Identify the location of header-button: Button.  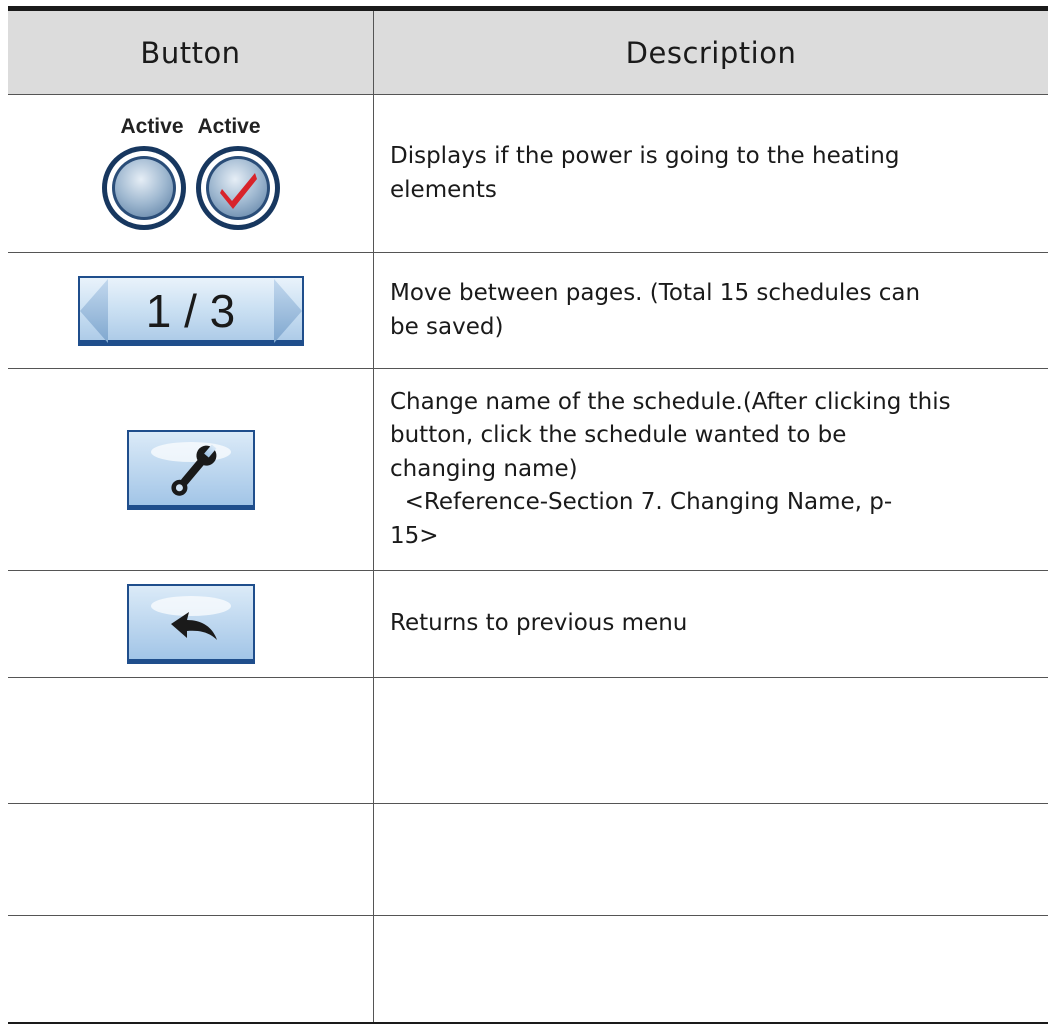
(190, 52).